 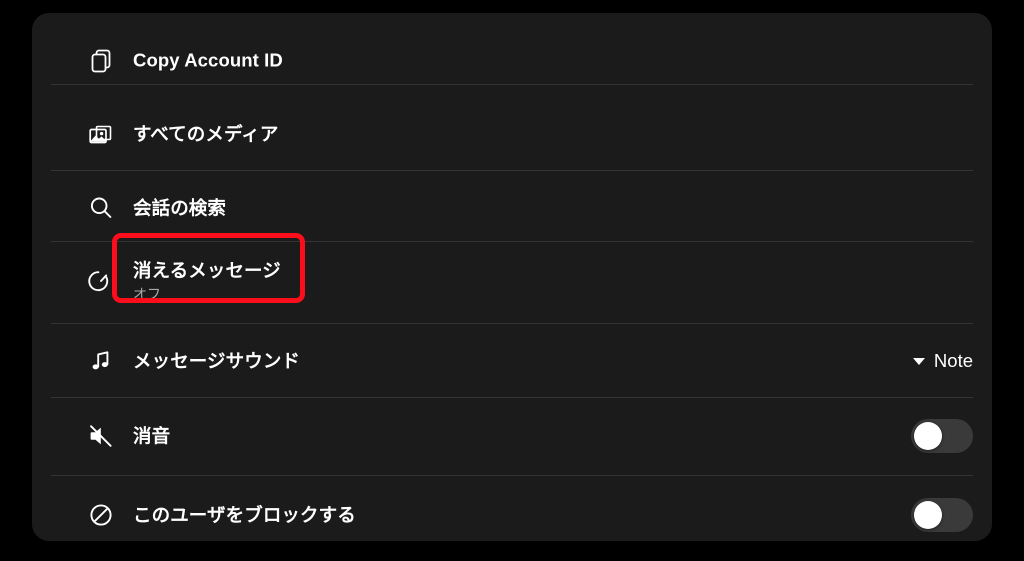 I want to click on menu-item-text: すべてのメディア, so click(x=205, y=133).